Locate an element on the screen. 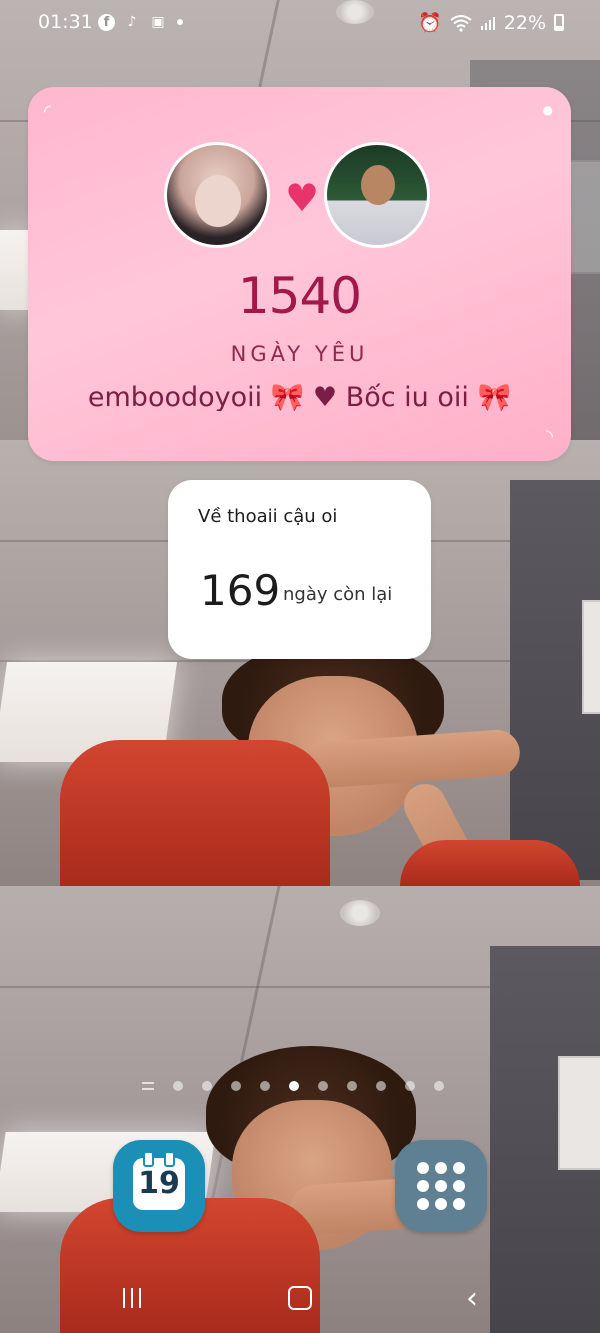 The height and width of the screenshot is (1333, 600). apps-drawer-icon is located at coordinates (441, 1186).